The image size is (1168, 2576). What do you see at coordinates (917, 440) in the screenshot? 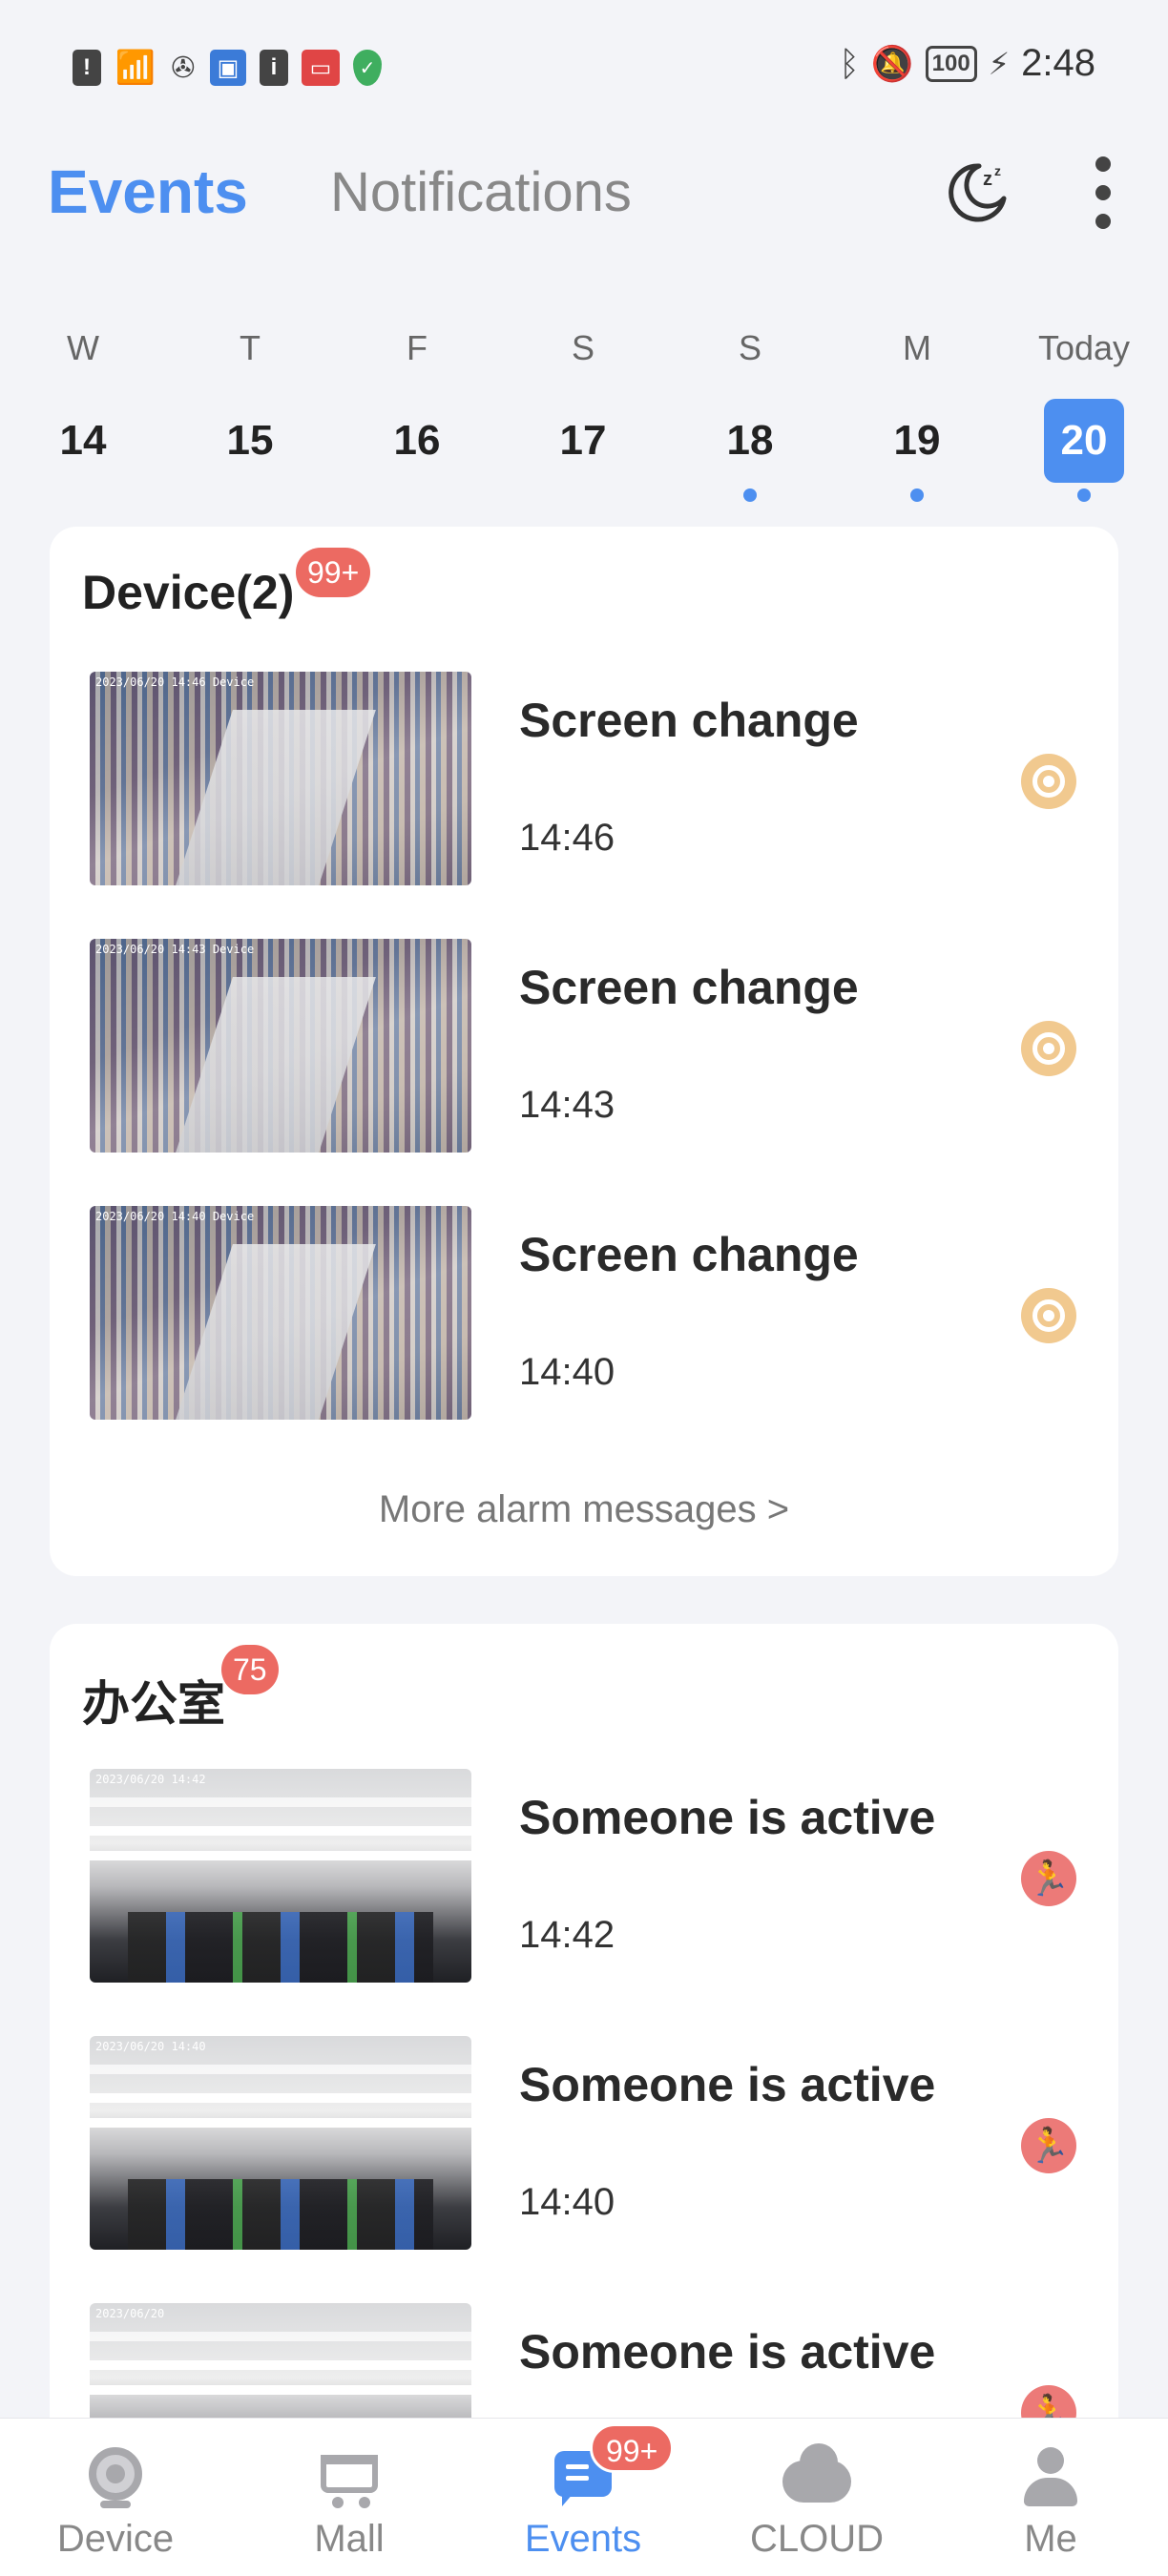
I see `day-number: 19` at bounding box center [917, 440].